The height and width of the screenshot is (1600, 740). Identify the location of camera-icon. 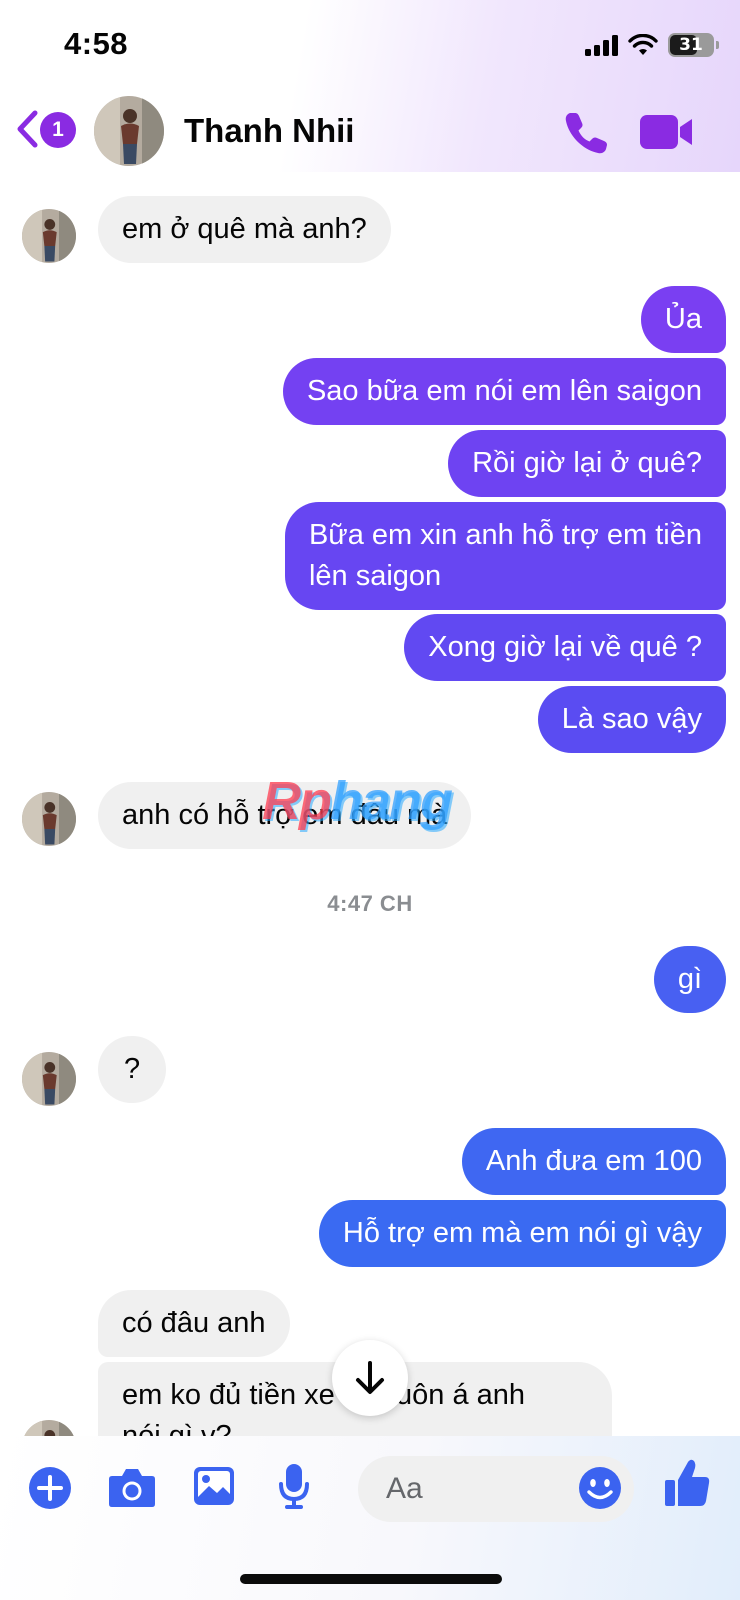
(132, 1488).